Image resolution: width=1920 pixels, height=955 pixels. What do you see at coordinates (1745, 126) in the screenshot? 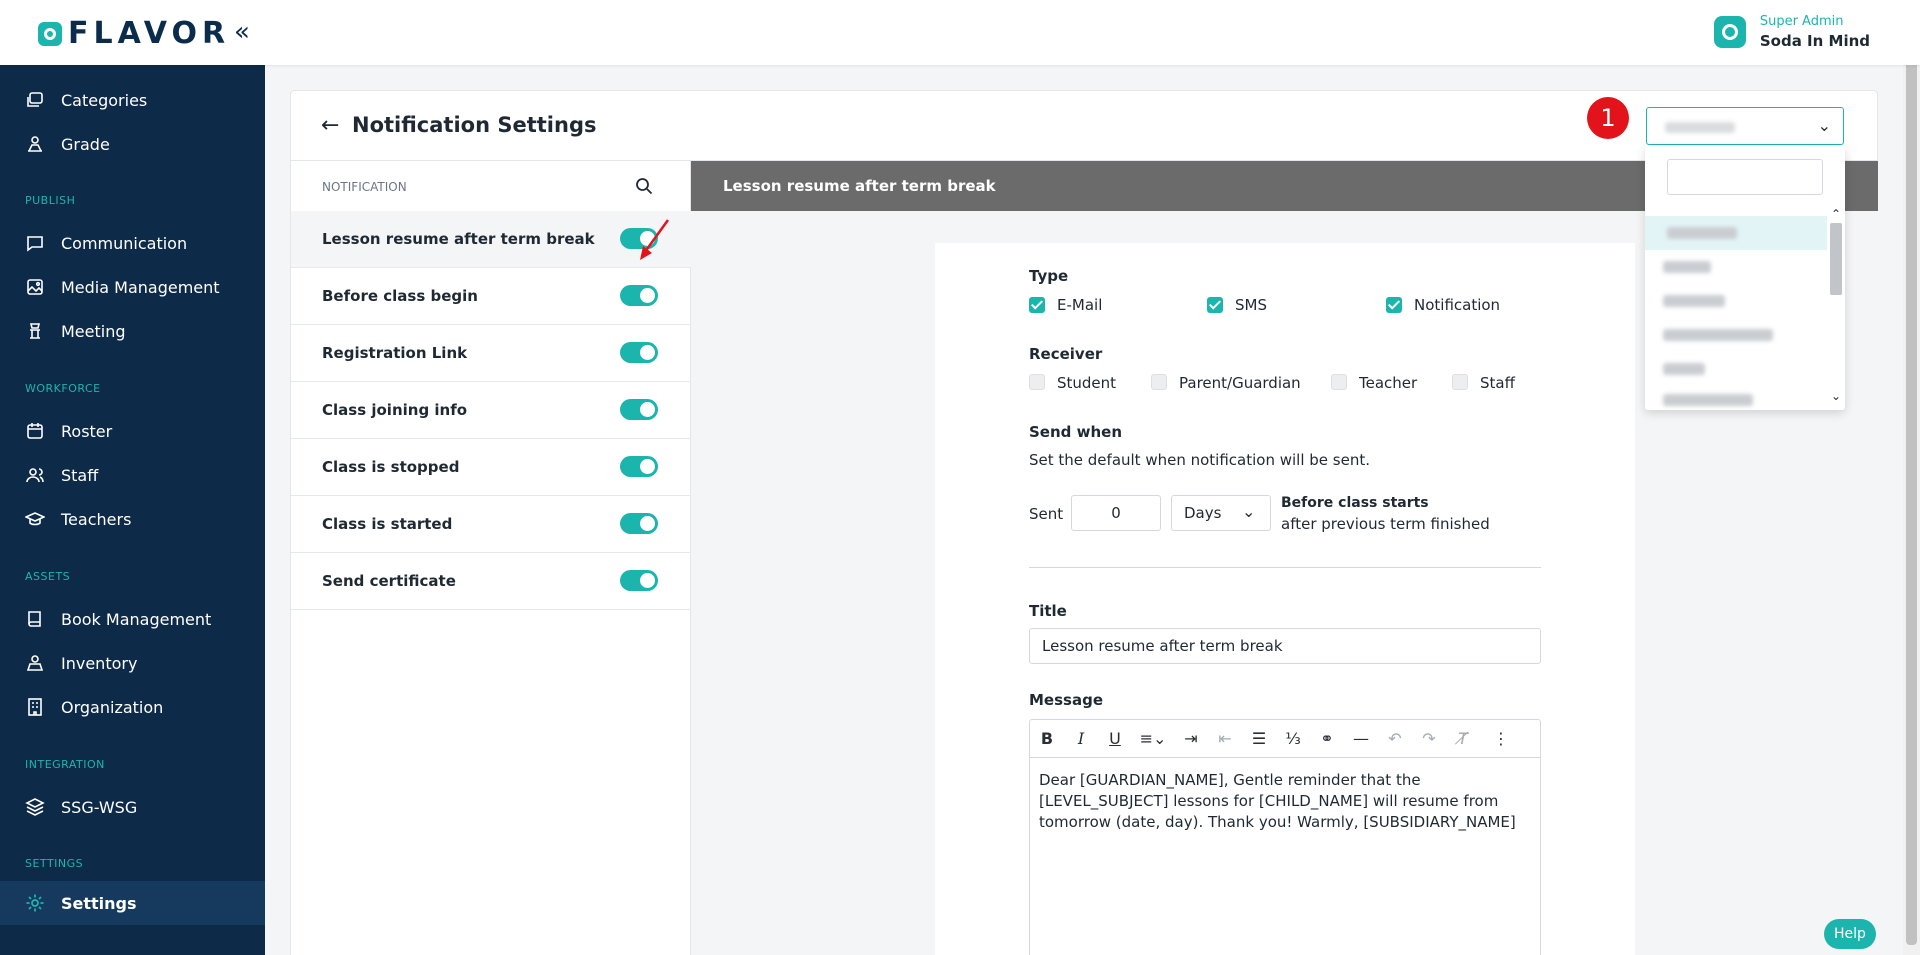
I see `subsidiary-select: ⌄` at bounding box center [1745, 126].